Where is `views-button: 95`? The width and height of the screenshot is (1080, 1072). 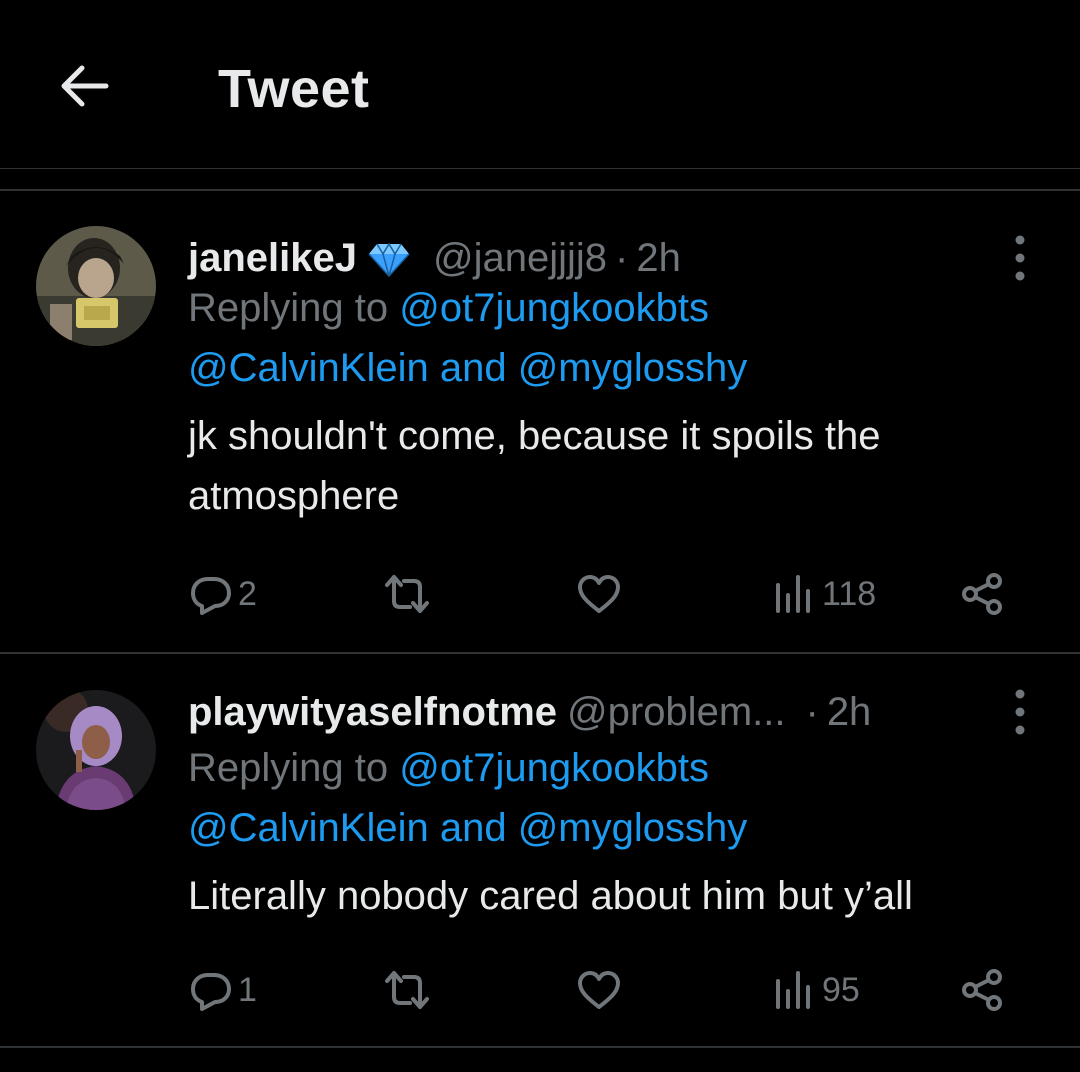
views-button: 95 is located at coordinates (816, 990).